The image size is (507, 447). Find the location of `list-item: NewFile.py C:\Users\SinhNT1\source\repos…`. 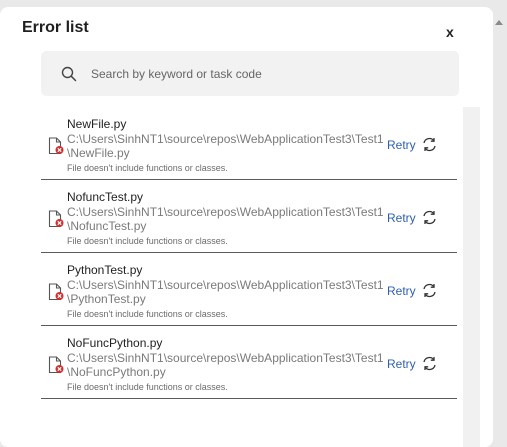

list-item: NewFile.py C:\Users\SinhNT1\source\repos… is located at coordinates (249, 143).